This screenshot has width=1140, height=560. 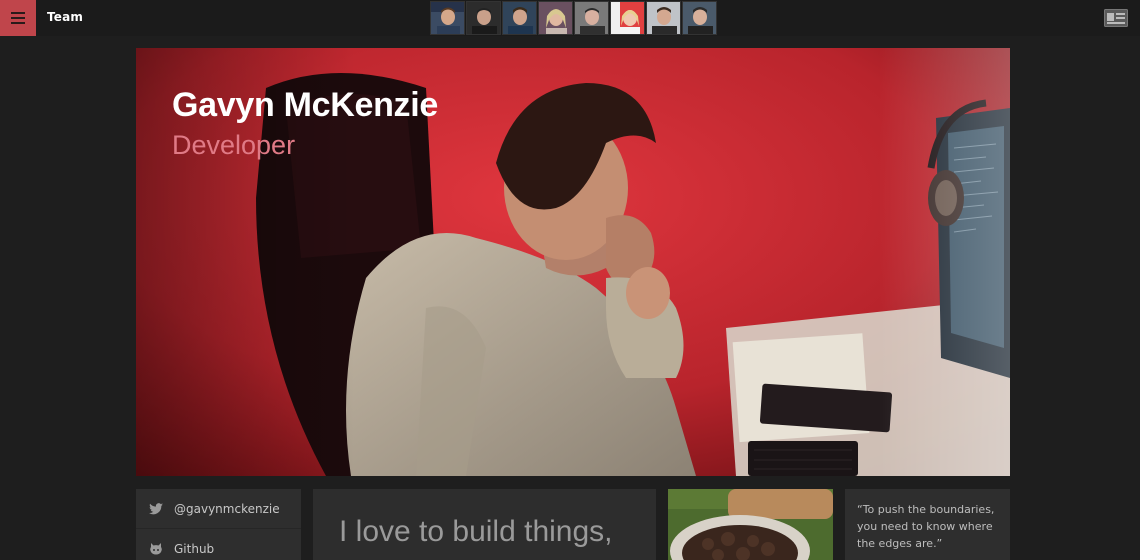 I want to click on member-name: Gavyn McKenzie, so click(x=305, y=105).